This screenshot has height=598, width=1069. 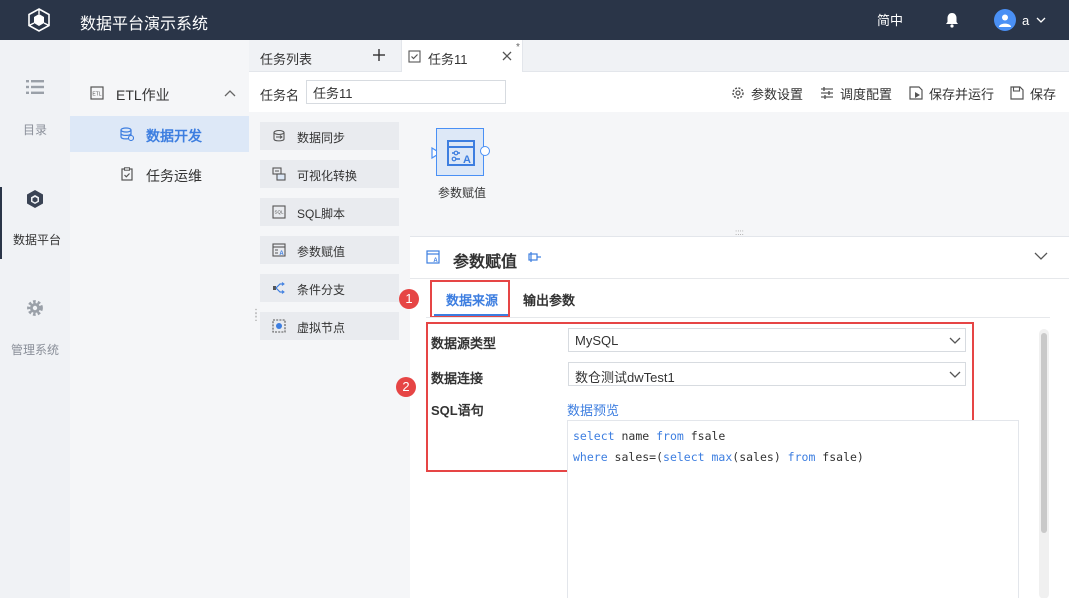 I want to click on rail-item-label: 数据平台, so click(x=36, y=240).